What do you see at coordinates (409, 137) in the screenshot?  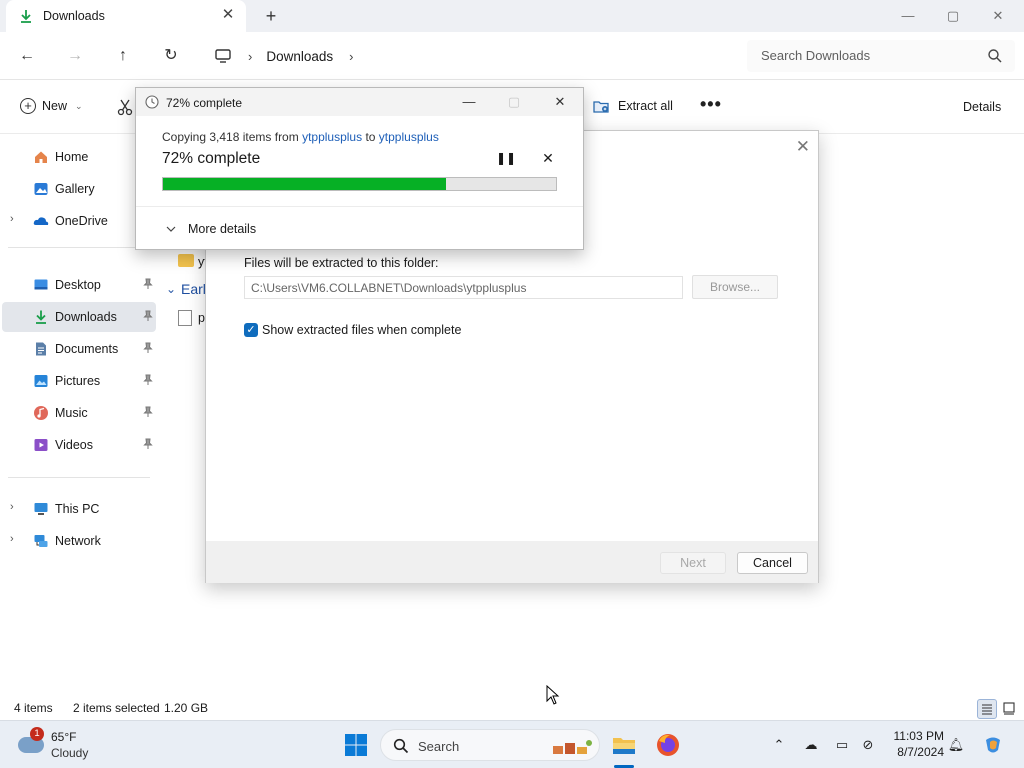 I see `destination-link: ytpplusplus` at bounding box center [409, 137].